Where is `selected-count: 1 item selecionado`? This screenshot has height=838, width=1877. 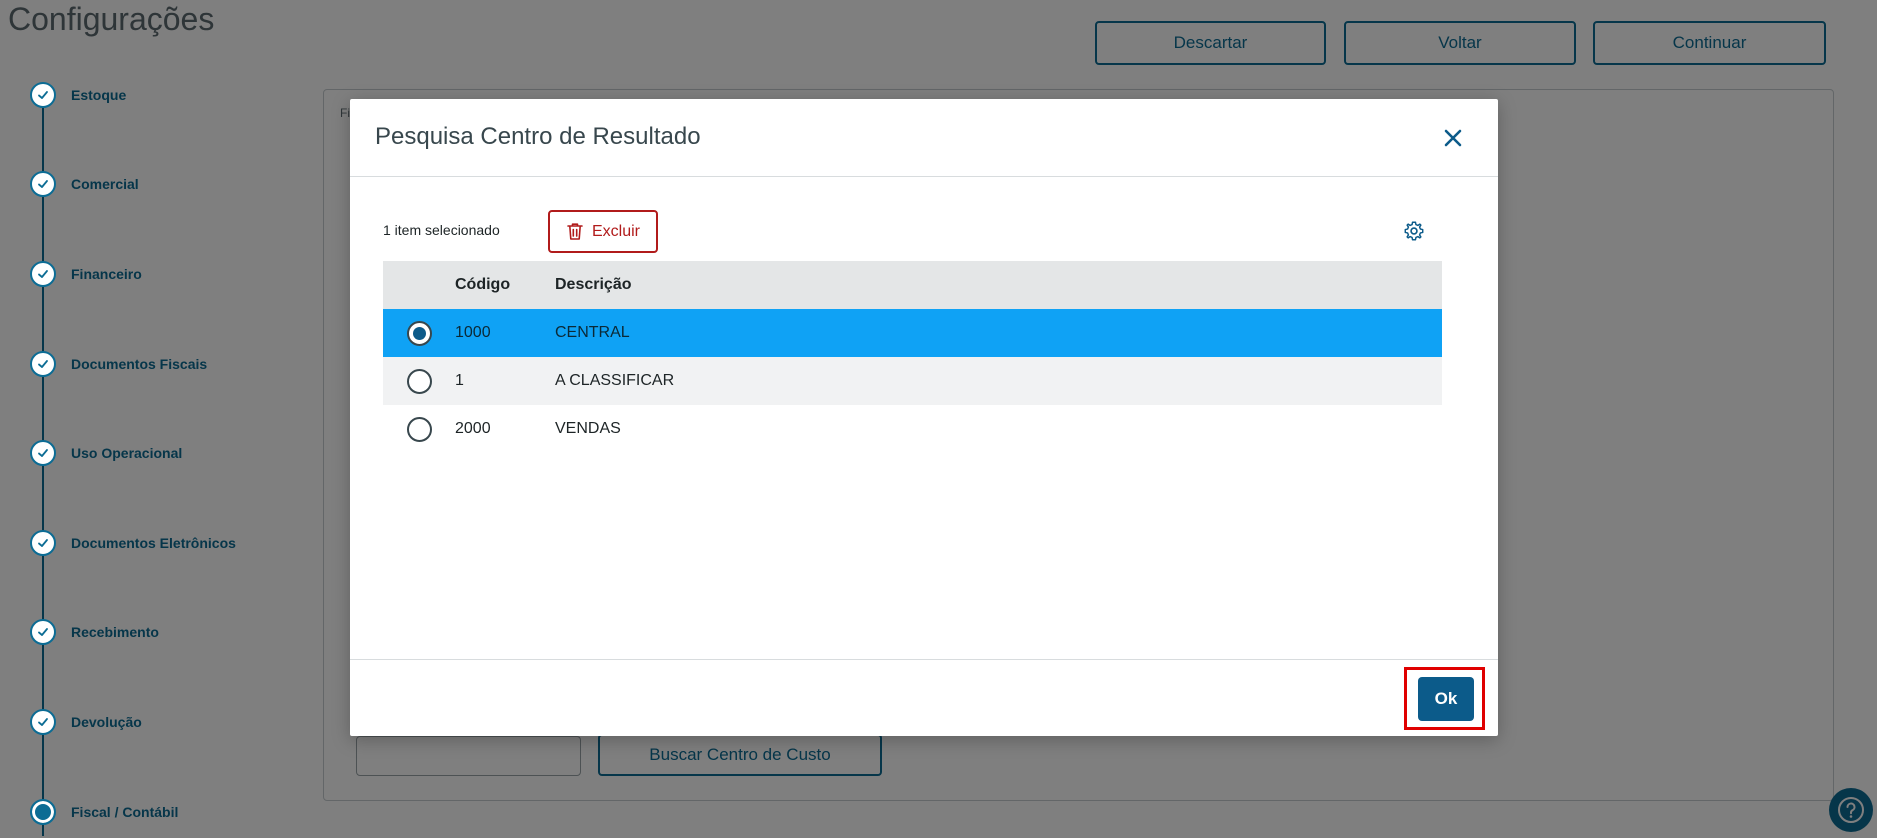 selected-count: 1 item selecionado is located at coordinates (441, 230).